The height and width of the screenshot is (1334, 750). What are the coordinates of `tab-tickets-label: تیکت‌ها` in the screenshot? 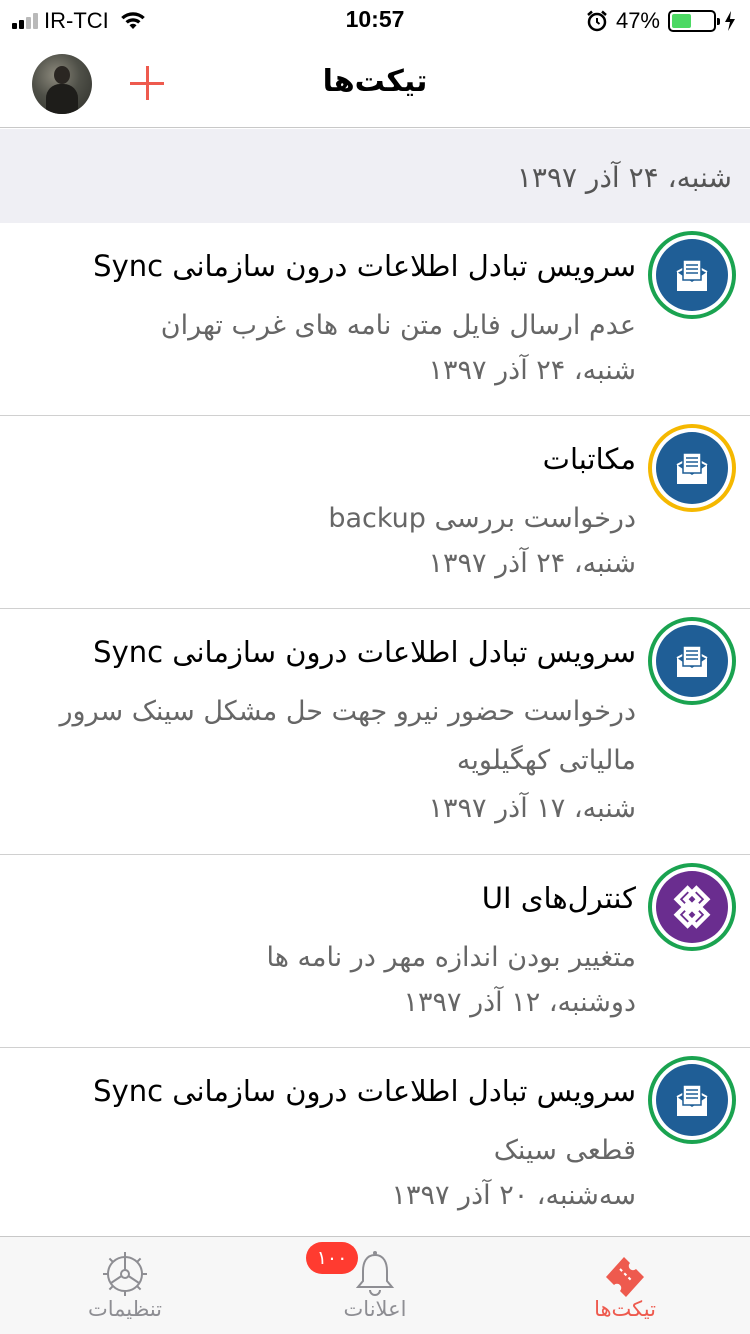 It's located at (625, 1309).